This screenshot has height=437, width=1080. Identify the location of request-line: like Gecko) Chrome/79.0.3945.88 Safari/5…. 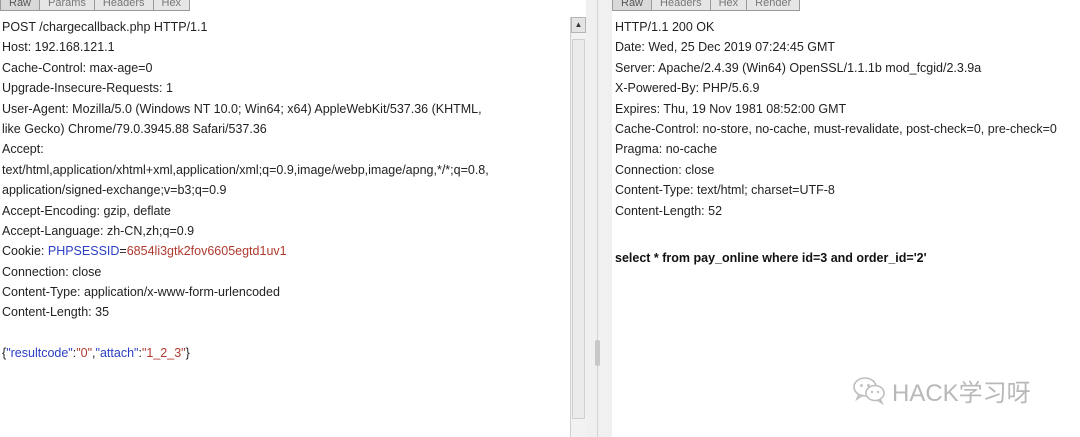
(134, 128).